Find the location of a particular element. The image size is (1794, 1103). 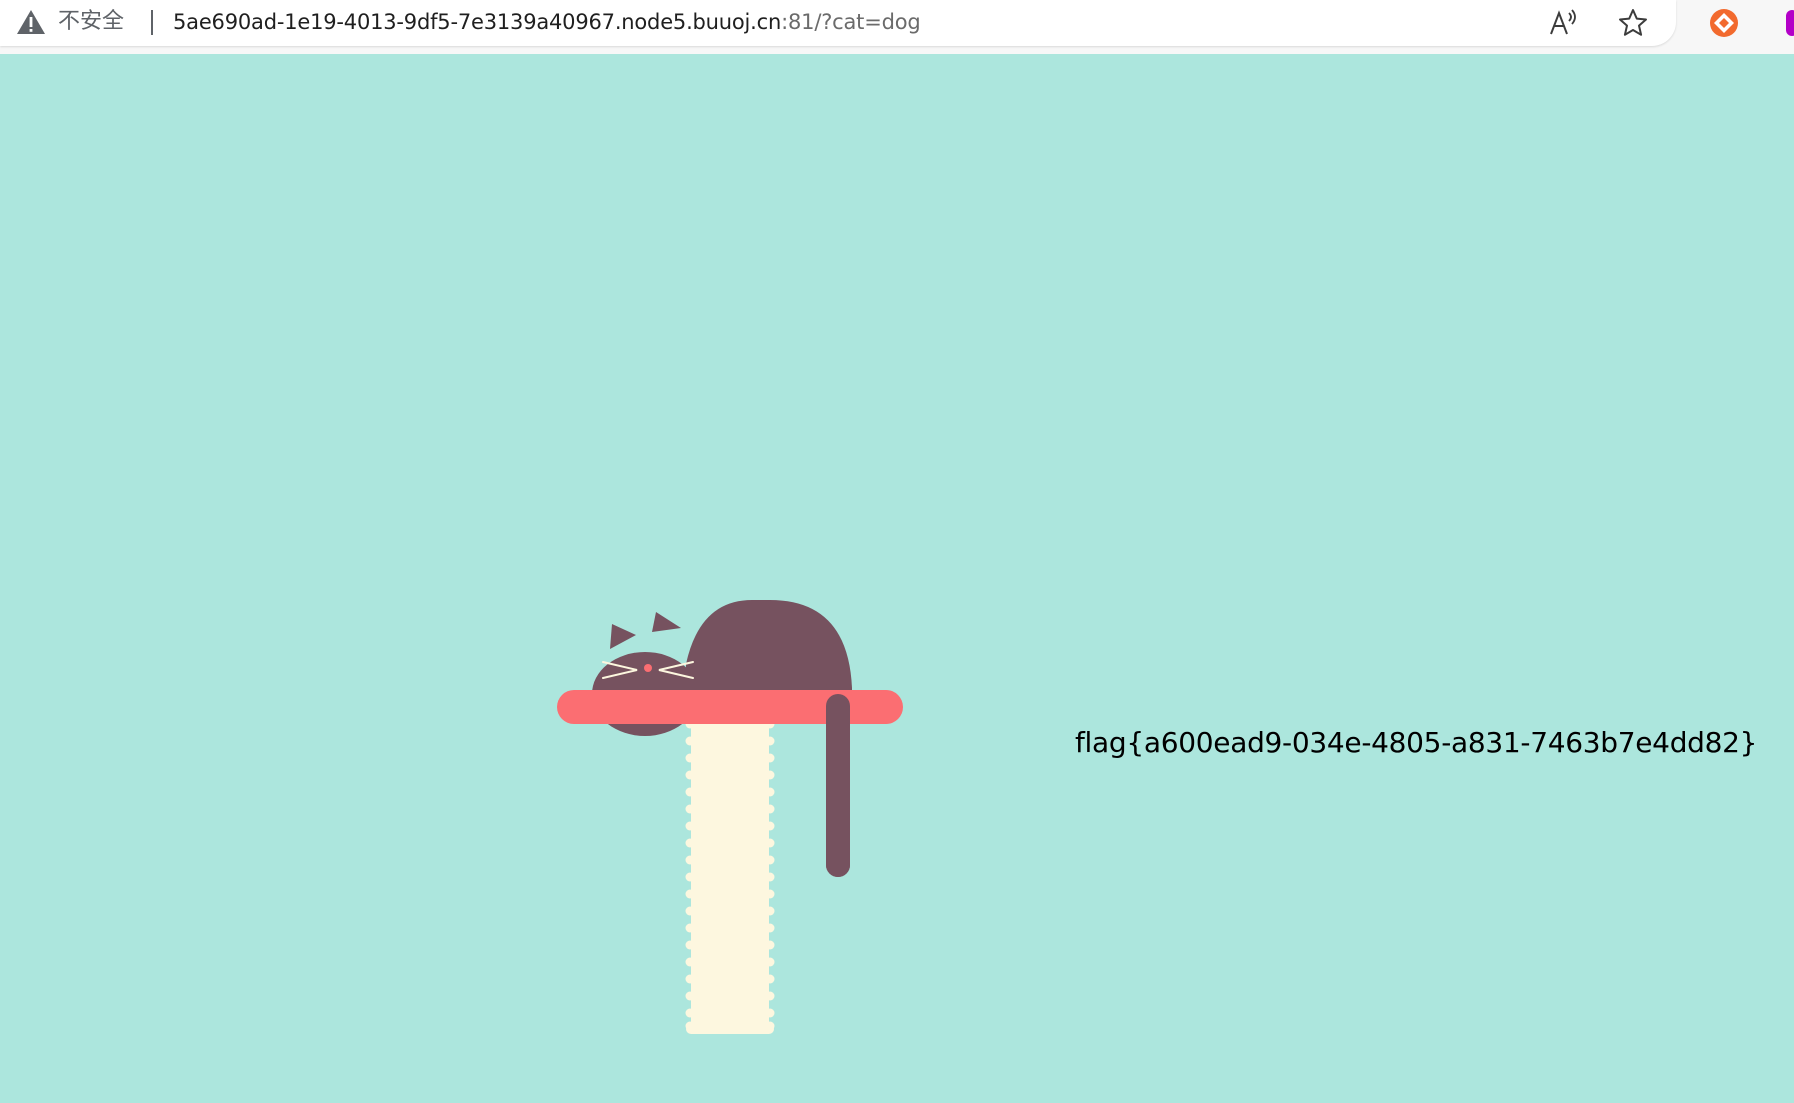

favorite-button is located at coordinates (1633, 23).